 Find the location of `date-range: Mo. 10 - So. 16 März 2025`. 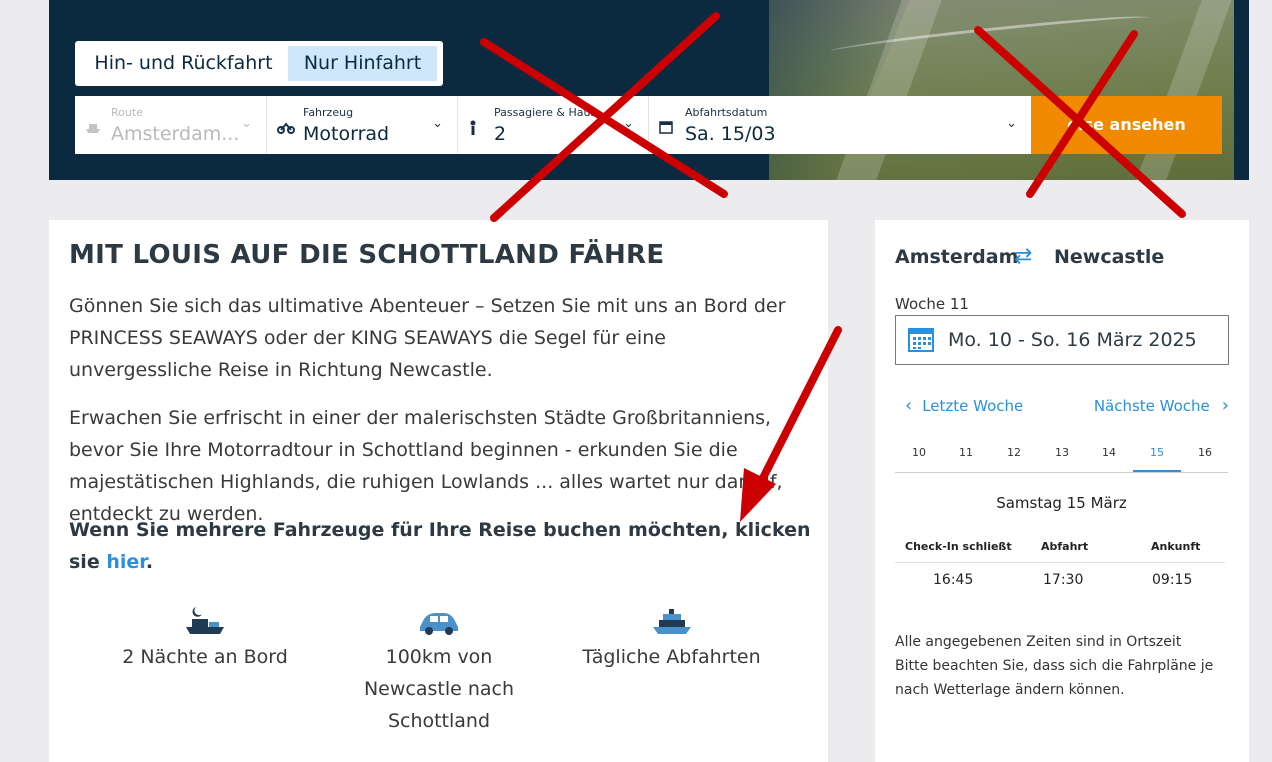

date-range: Mo. 10 - So. 16 März 2025 is located at coordinates (1072, 340).